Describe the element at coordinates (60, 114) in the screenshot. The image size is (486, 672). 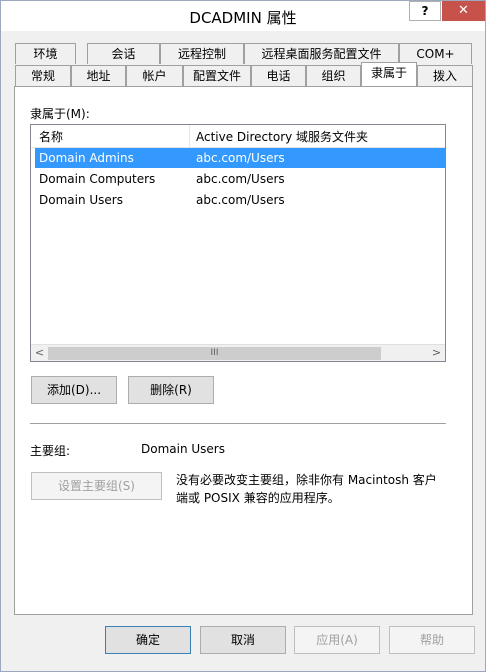
I see `member-of-label: 隶属于(M):` at that location.